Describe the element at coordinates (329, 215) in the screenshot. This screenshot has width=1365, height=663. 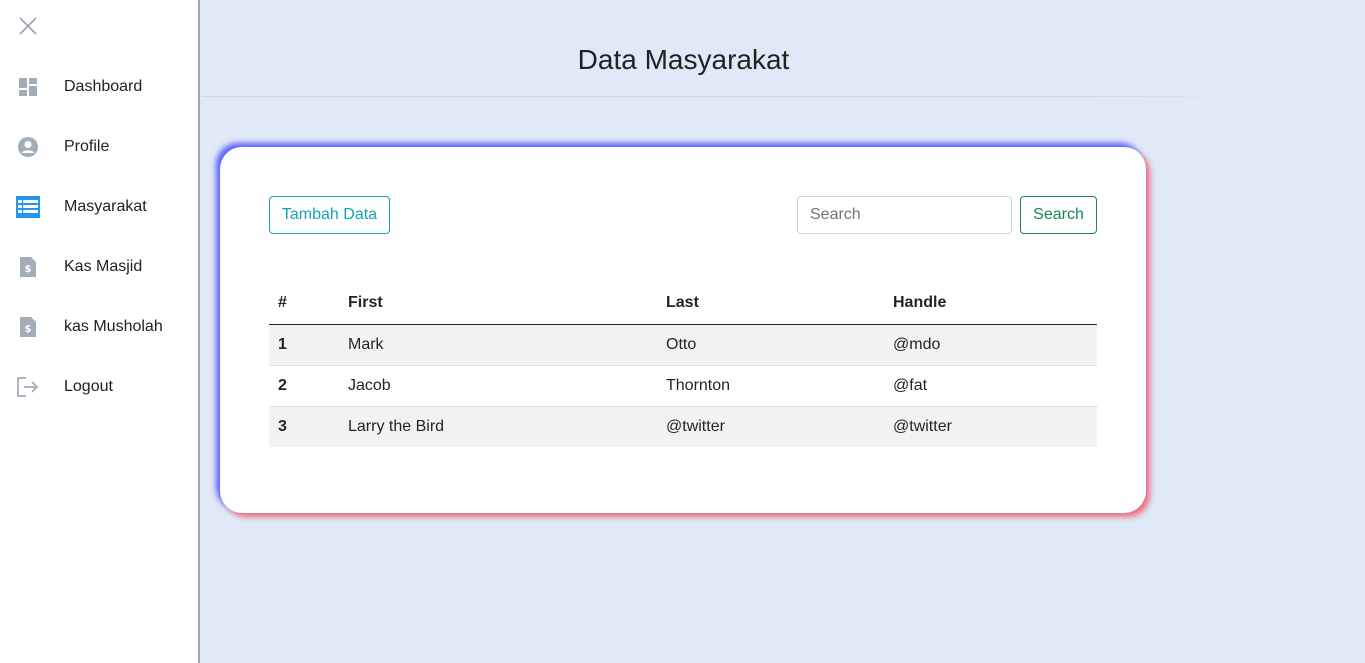
I see `add-data-button: Tambah Data` at that location.